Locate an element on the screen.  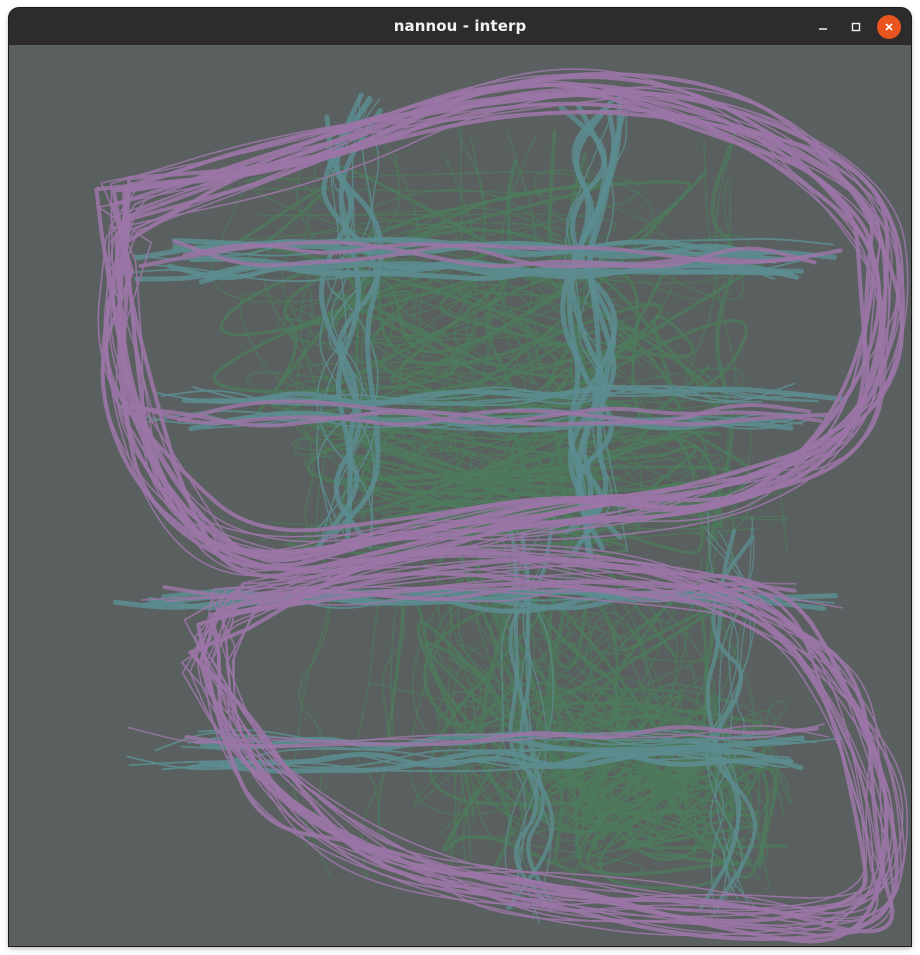
close-icon is located at coordinates (889, 27).